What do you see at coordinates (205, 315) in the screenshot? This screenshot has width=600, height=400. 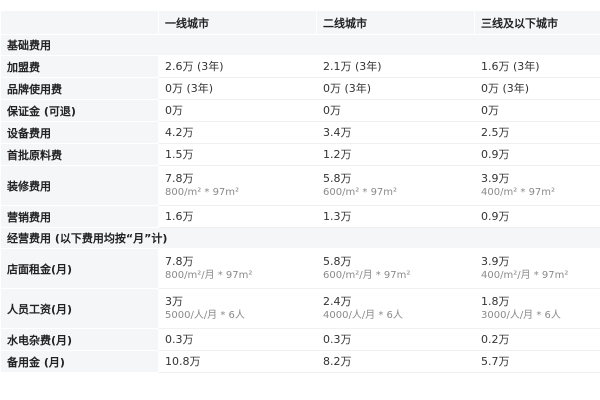 I see `cell-formula: 5000/人/月 * 6人` at bounding box center [205, 315].